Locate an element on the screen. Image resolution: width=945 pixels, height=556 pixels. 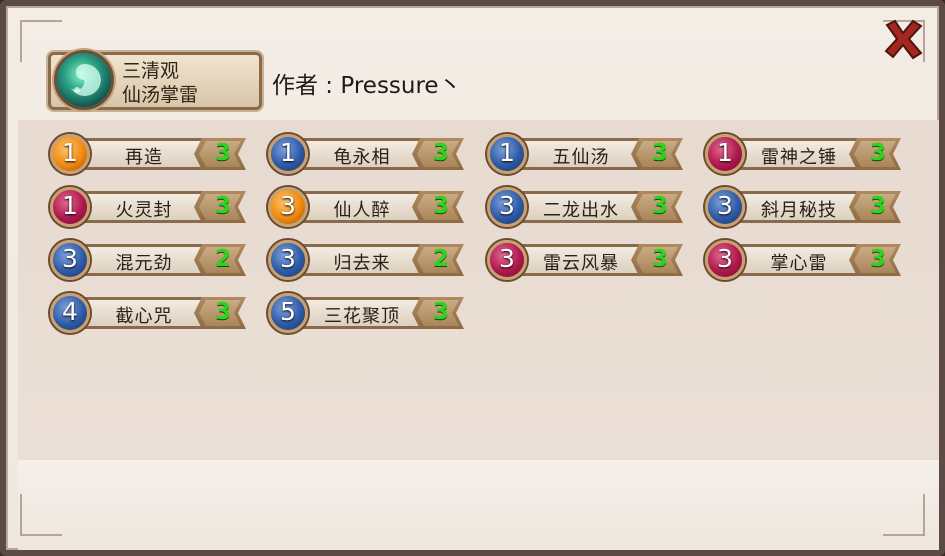
card-name: 龟永相 is located at coordinates (362, 157).